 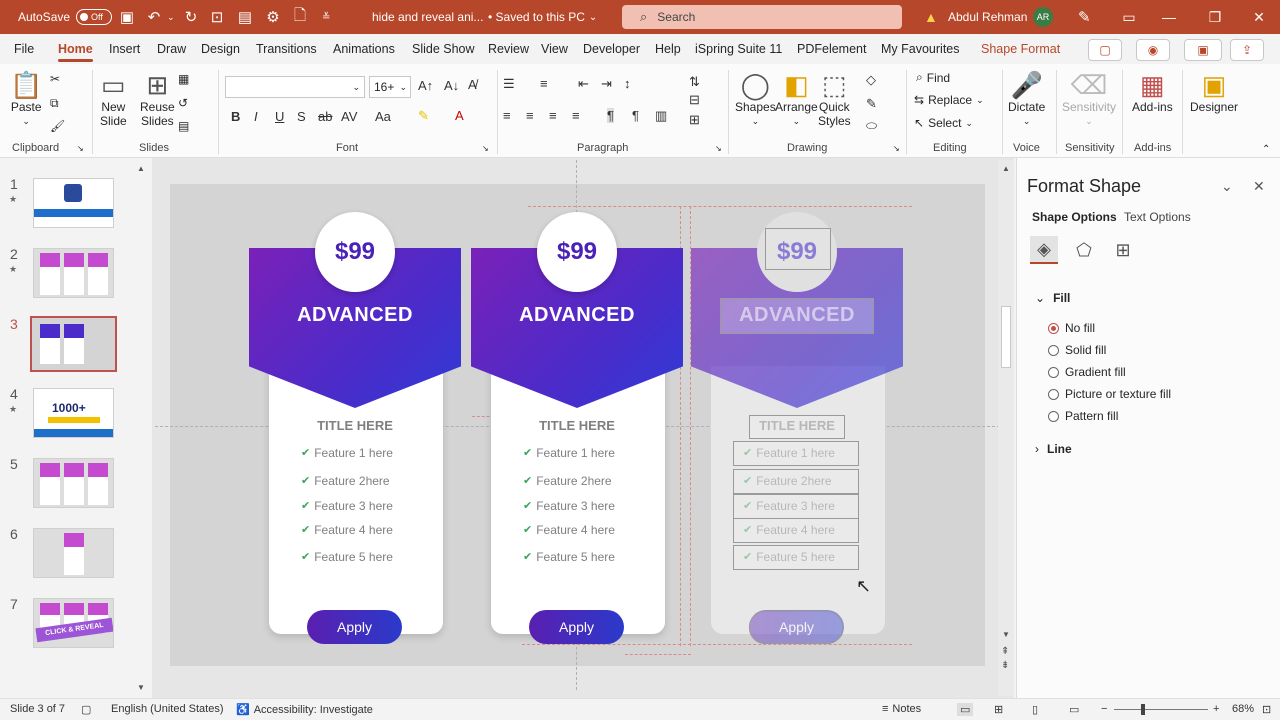 I want to click on scroll-thumb, so click(x=1006, y=337).